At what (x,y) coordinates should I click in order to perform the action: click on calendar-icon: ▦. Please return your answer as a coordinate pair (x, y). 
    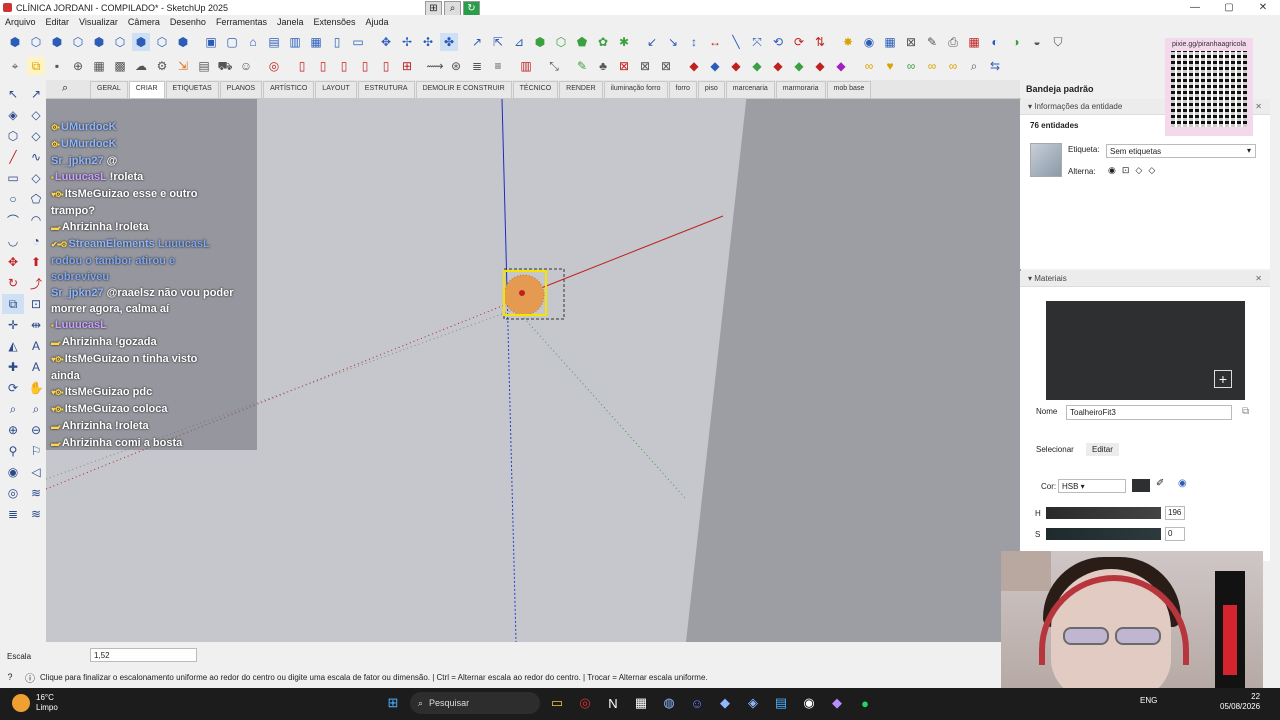
    Looking at the image, I should click on (641, 703).